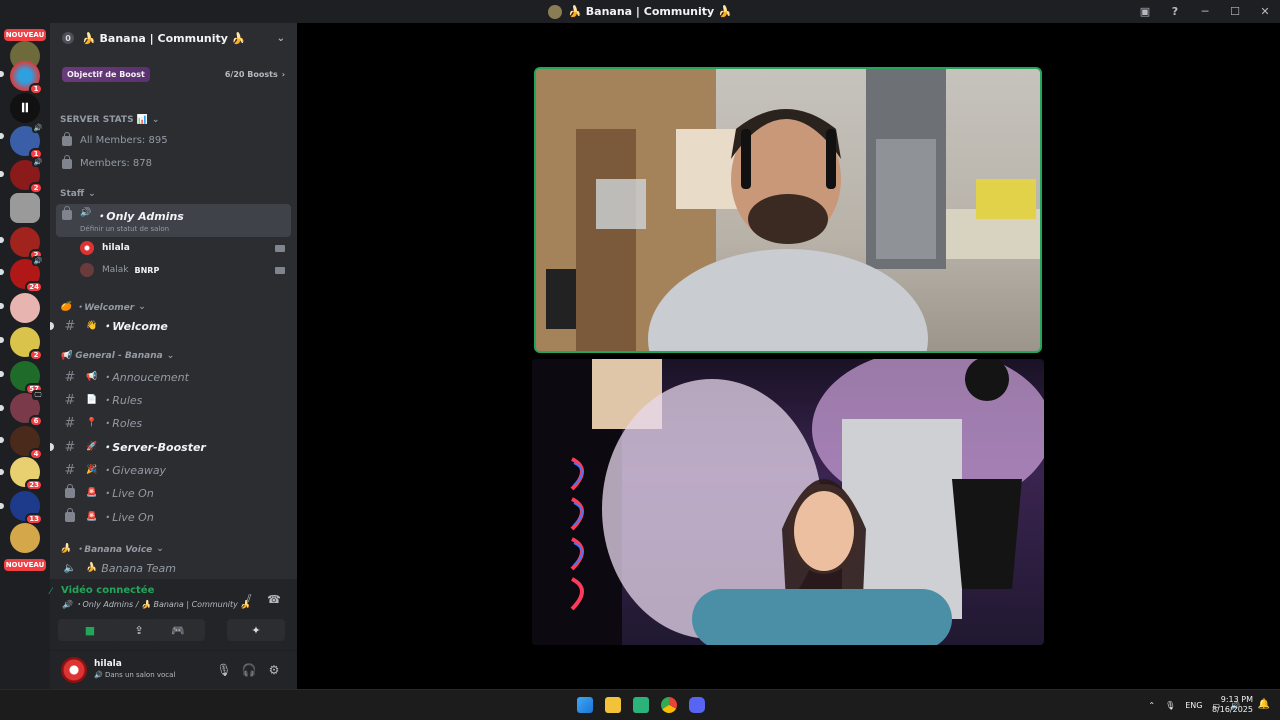 Image resolution: width=1280 pixels, height=720 pixels. I want to click on channel-label: ・Welcome, so click(134, 326).